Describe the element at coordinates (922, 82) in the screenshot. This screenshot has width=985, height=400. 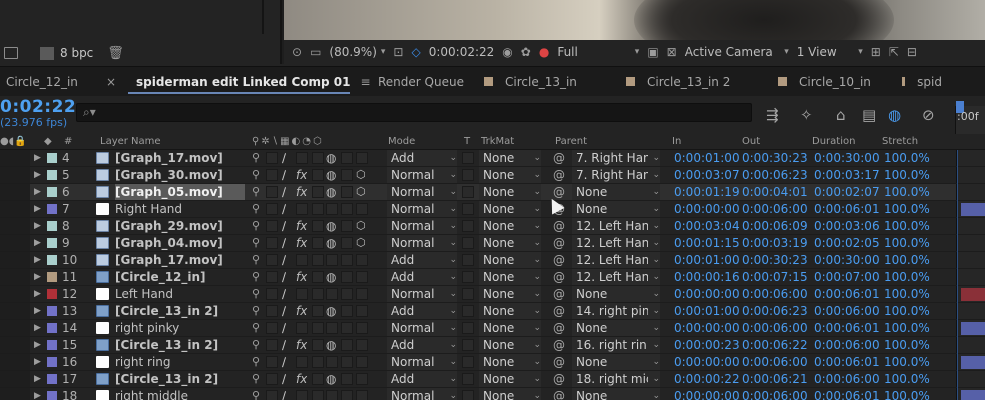
I see `tab-spid: spid` at that location.